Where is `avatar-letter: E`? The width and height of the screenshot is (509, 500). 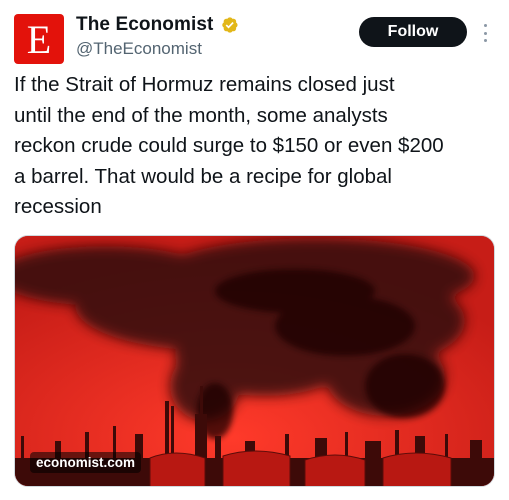 avatar-letter: E is located at coordinates (39, 39).